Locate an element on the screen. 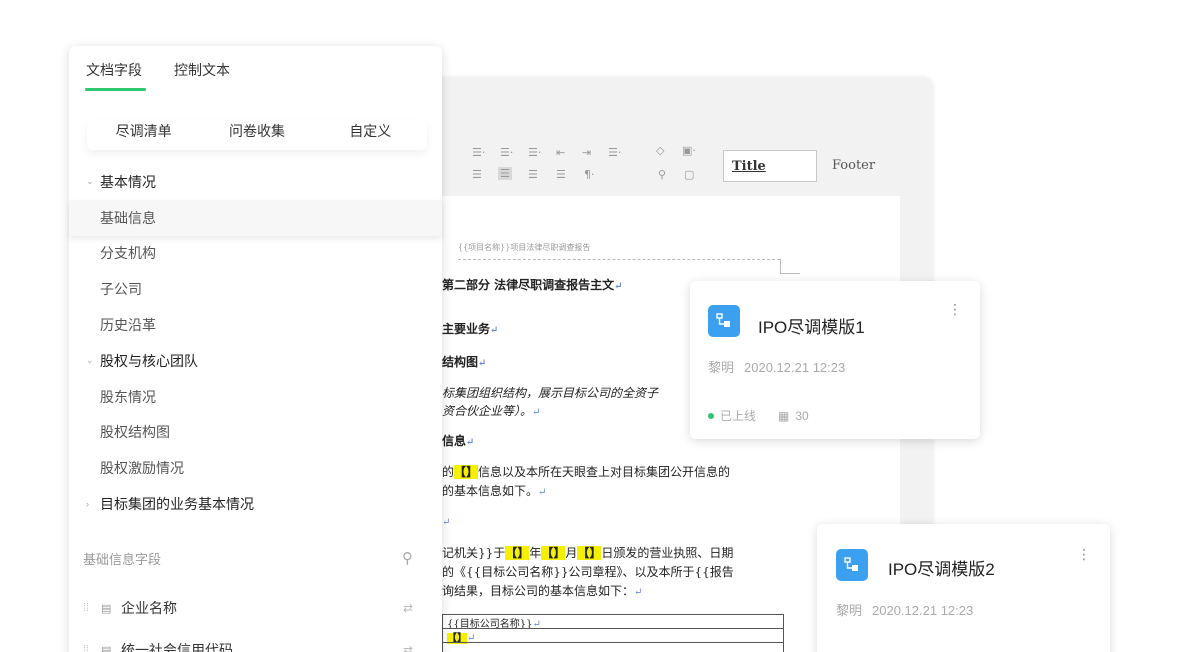 The width and height of the screenshot is (1180, 652). doc-section-heading: 结构图↵ is located at coordinates (464, 362).